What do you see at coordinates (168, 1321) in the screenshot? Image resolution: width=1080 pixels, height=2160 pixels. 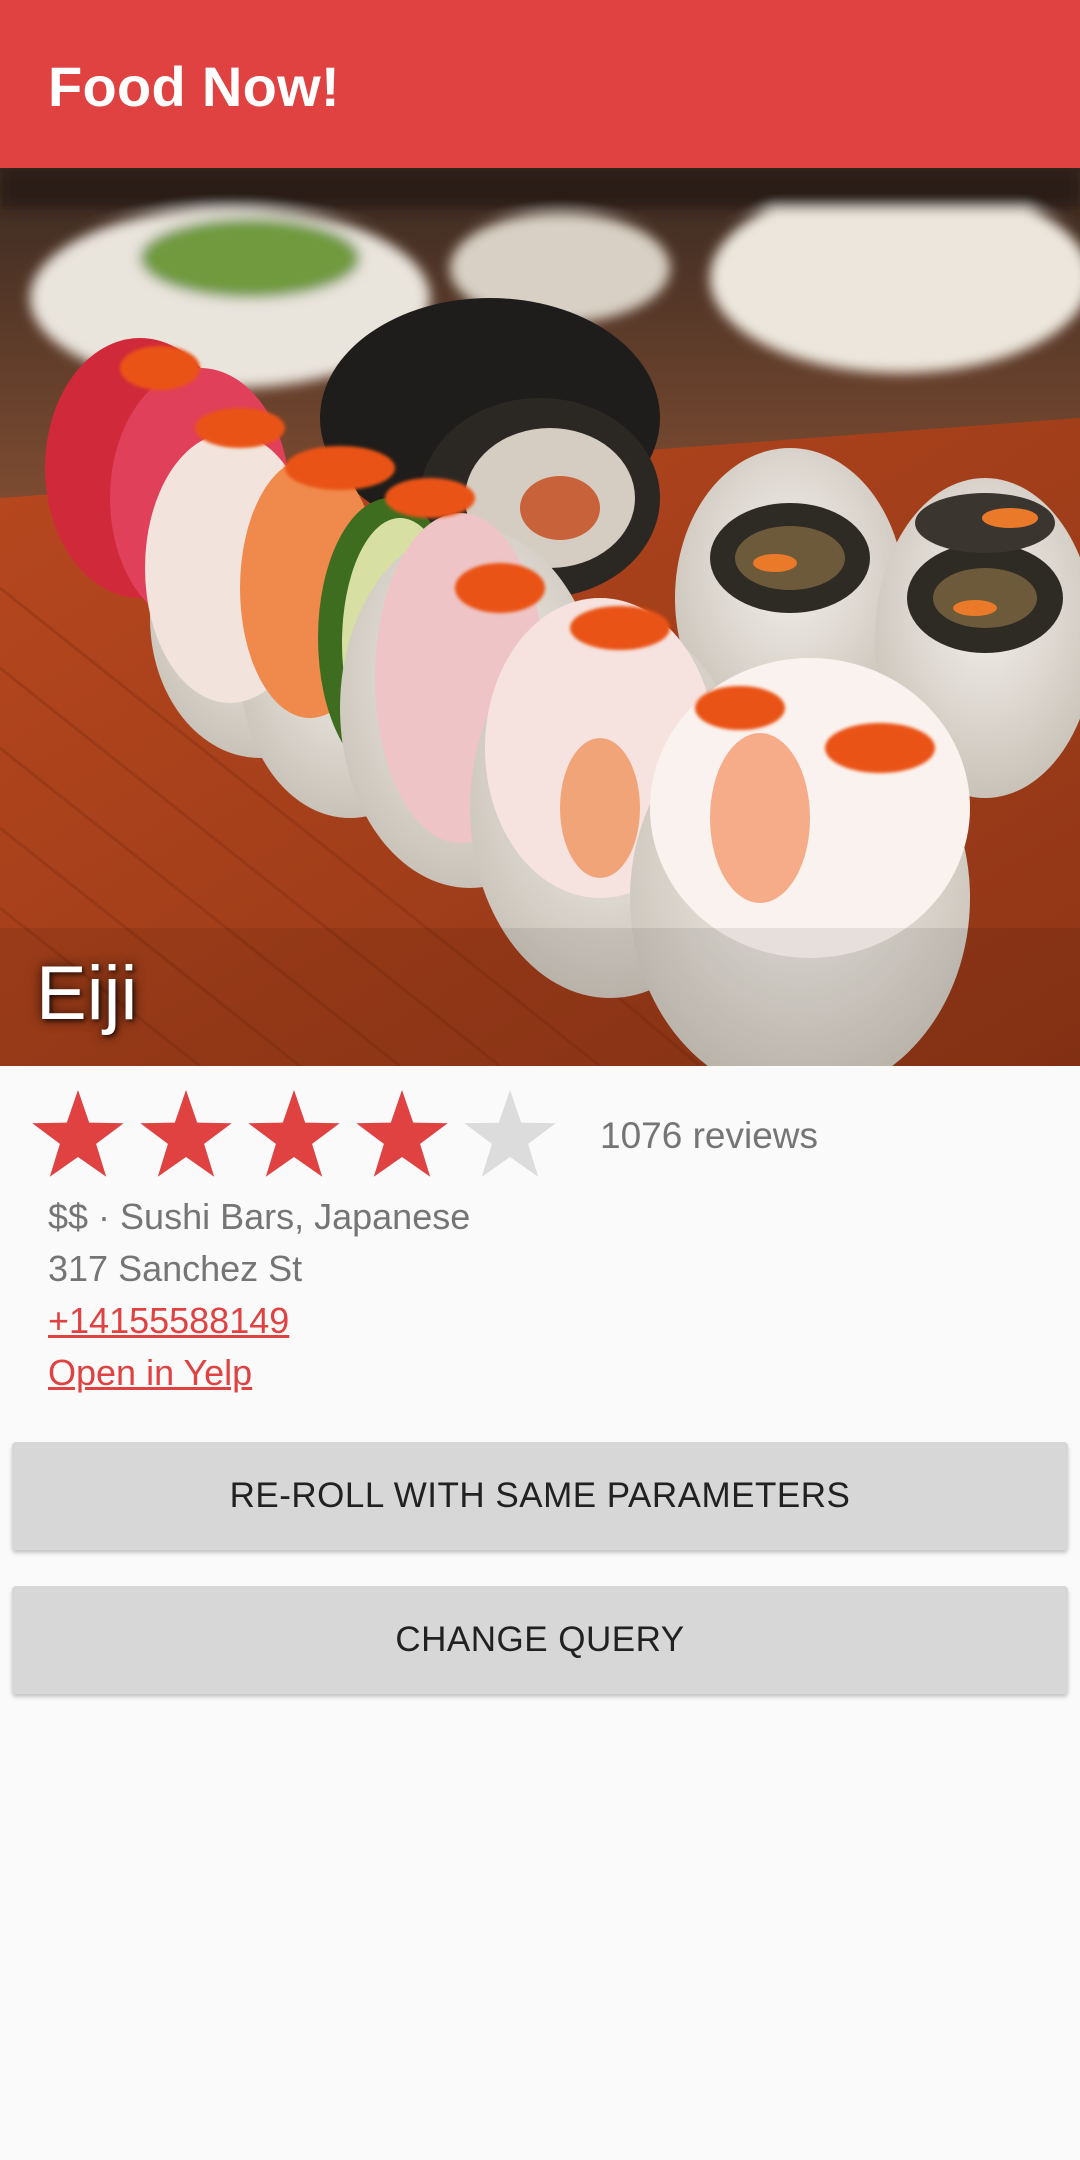 I see `phone-link: +14155588149` at bounding box center [168, 1321].